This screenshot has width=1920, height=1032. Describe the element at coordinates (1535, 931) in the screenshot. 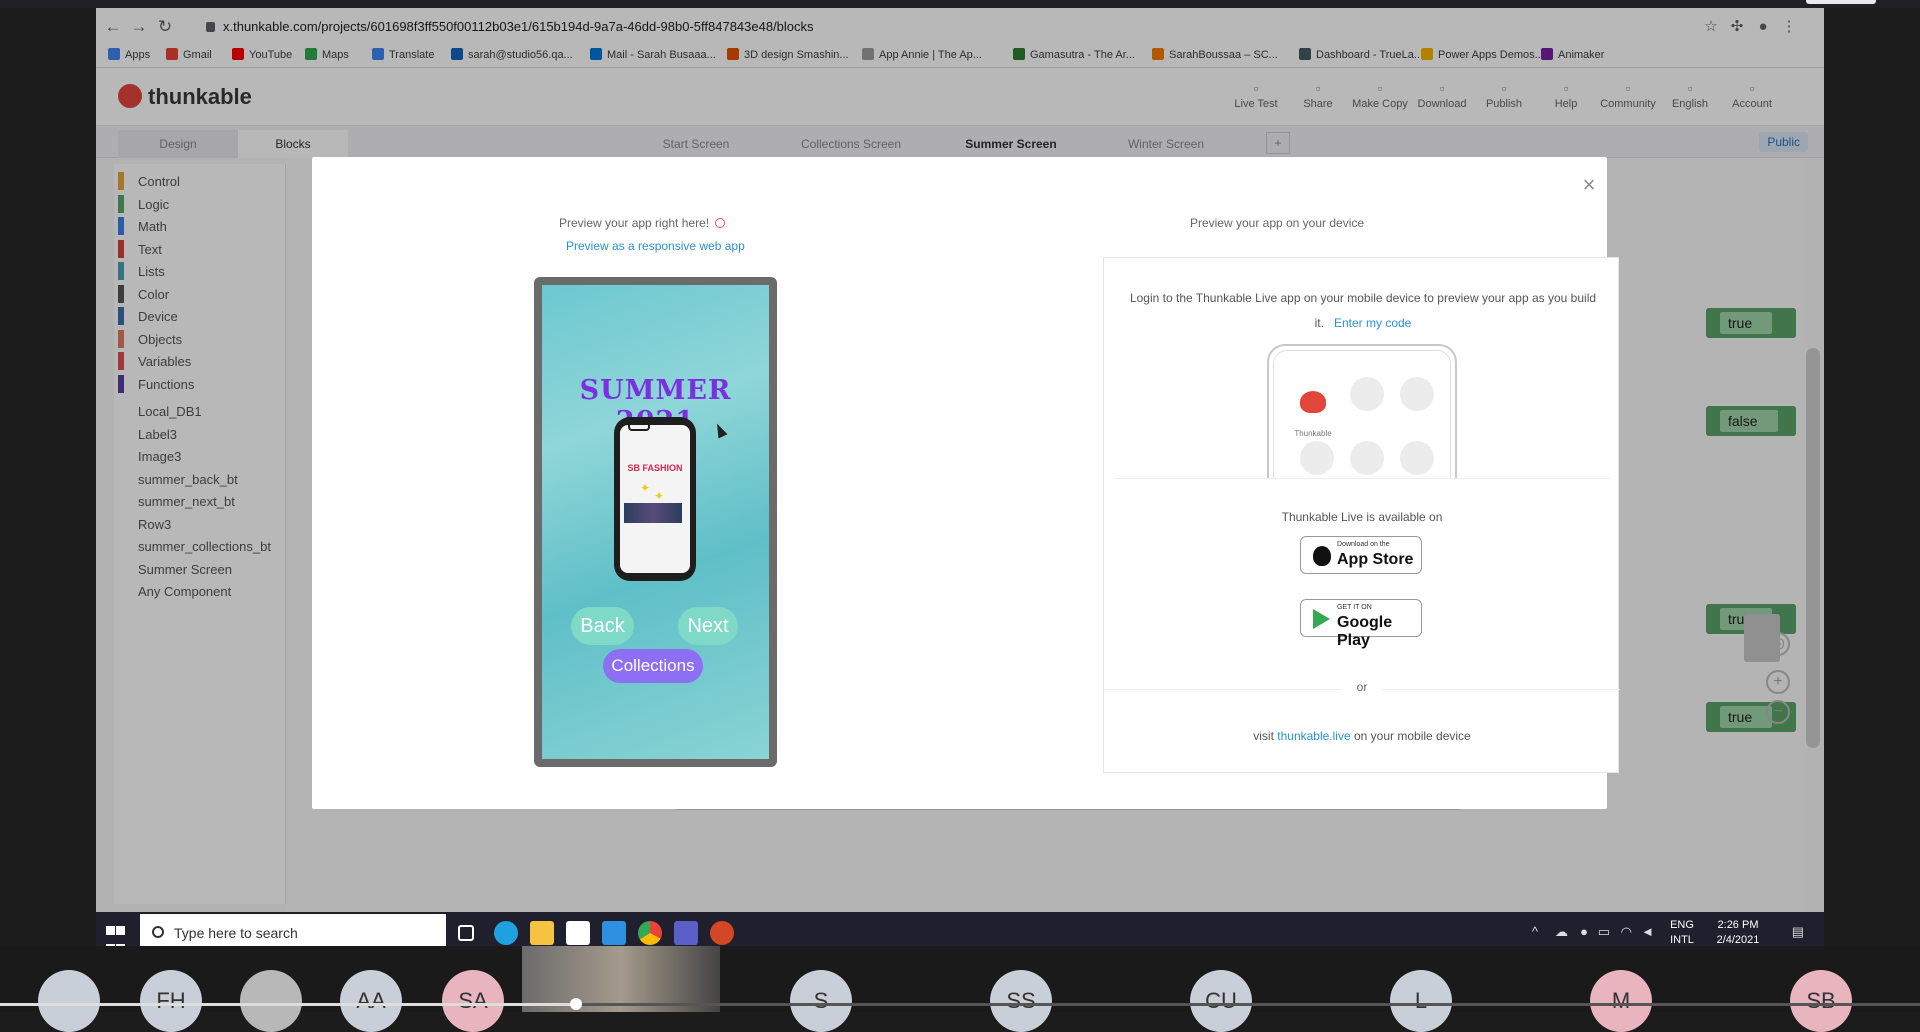

I see `chevron-up-icon: ^` at that location.